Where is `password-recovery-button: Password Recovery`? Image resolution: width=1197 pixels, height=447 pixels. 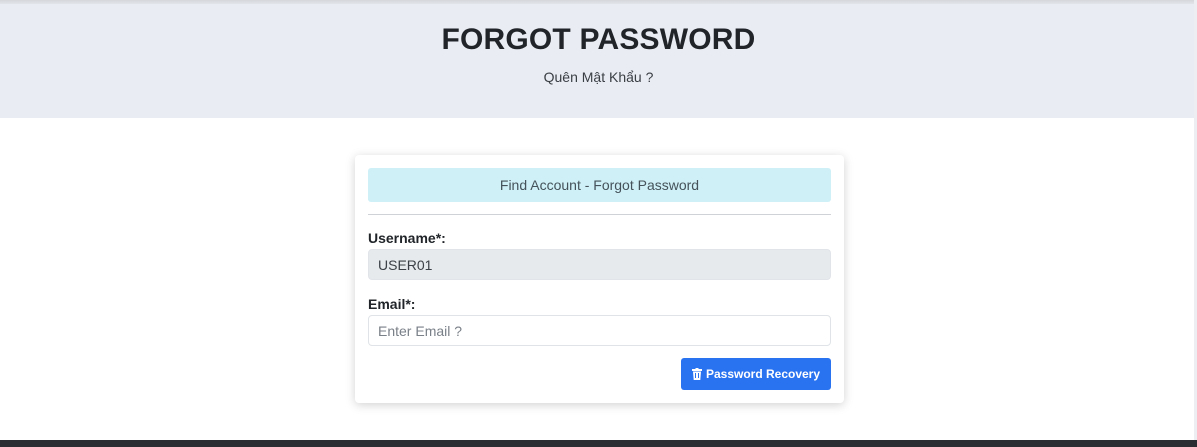 password-recovery-button: Password Recovery is located at coordinates (756, 374).